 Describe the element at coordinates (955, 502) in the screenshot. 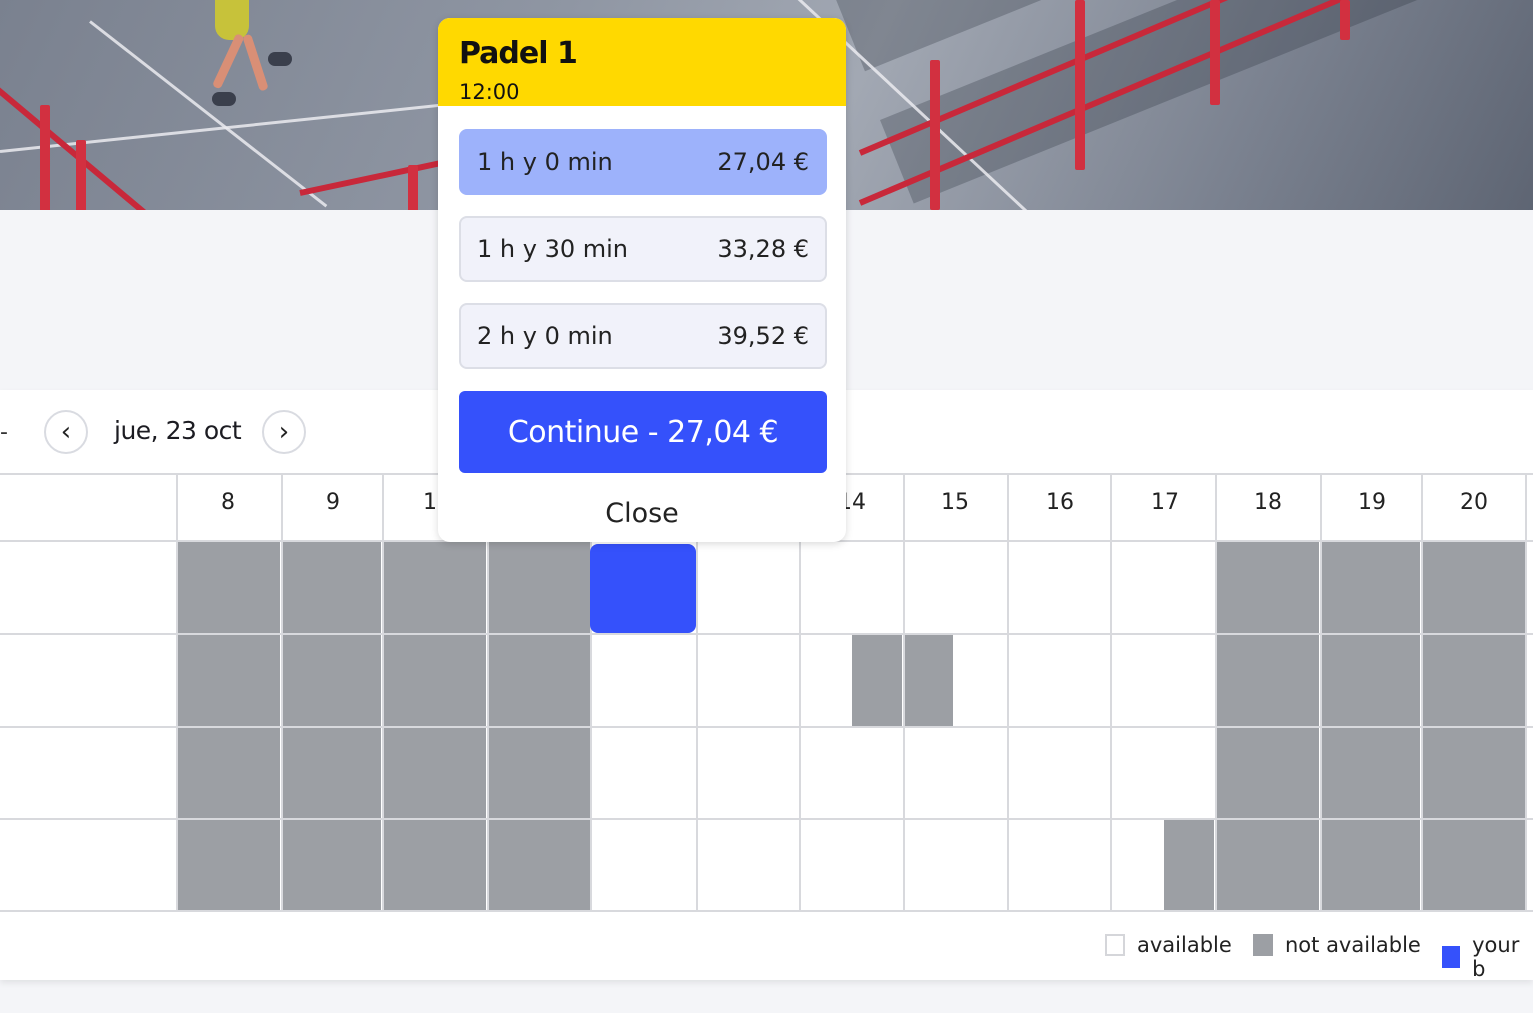

I see `hour-label: 15` at that location.